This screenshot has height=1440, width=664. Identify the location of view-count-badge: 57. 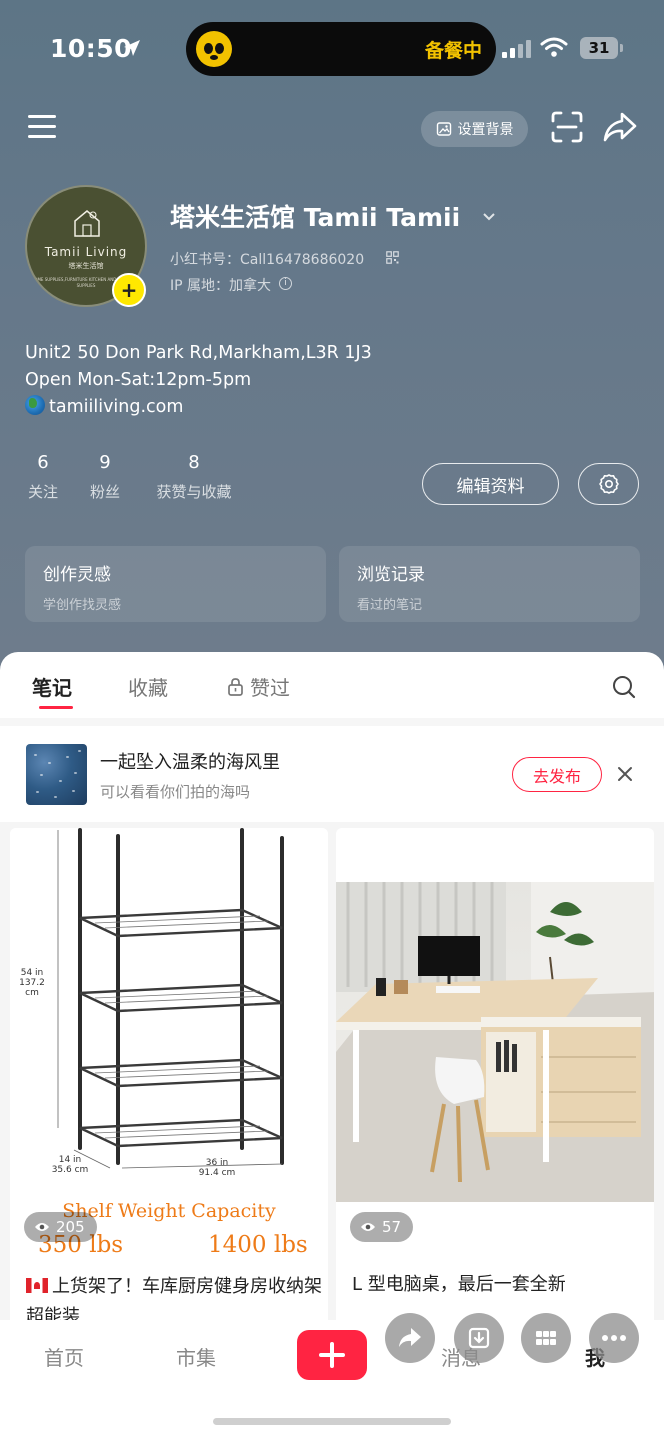
(382, 1227).